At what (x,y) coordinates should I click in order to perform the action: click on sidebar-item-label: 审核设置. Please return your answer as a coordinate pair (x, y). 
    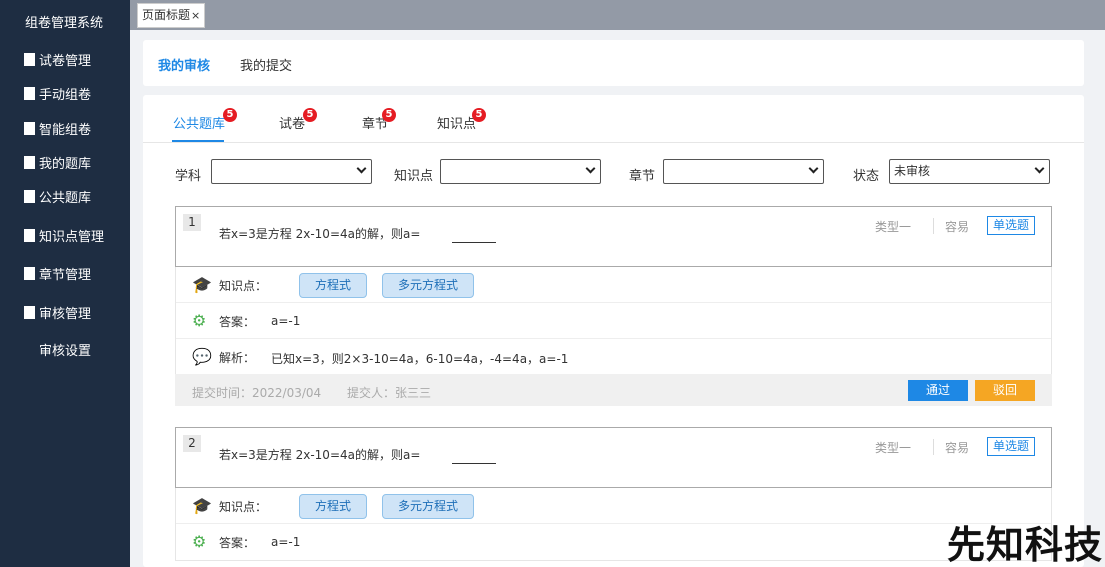
    Looking at the image, I should click on (65, 351).